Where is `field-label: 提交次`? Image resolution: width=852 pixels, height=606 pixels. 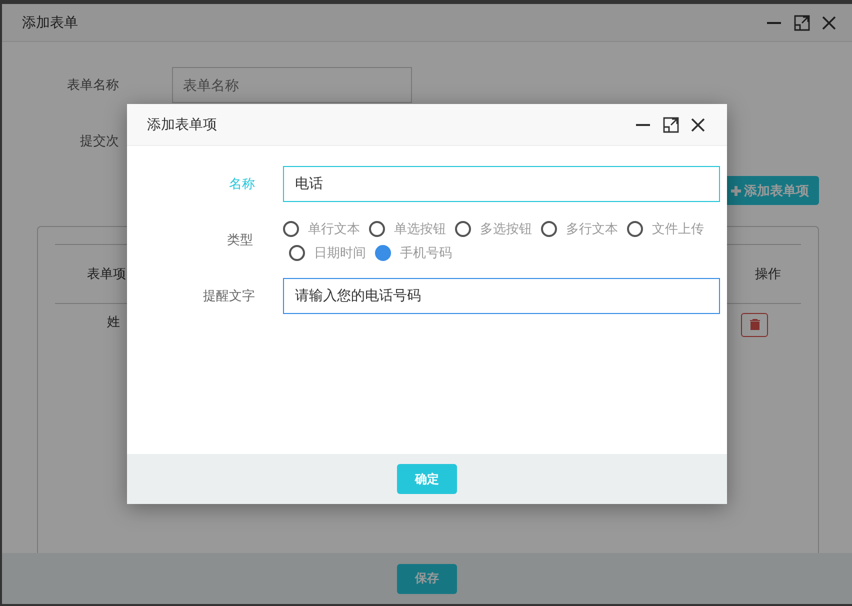
field-label: 提交次 is located at coordinates (99, 141).